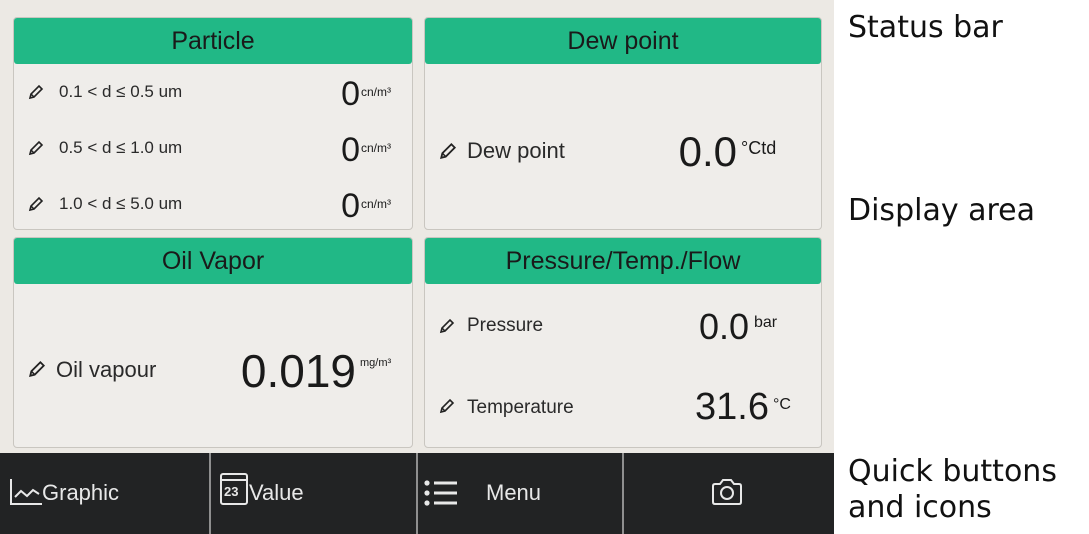 The image size is (1089, 534). Describe the element at coordinates (623, 123) in the screenshot. I see `dew-point-panel: Dew point Dew point 0.0 °Ctd` at that location.